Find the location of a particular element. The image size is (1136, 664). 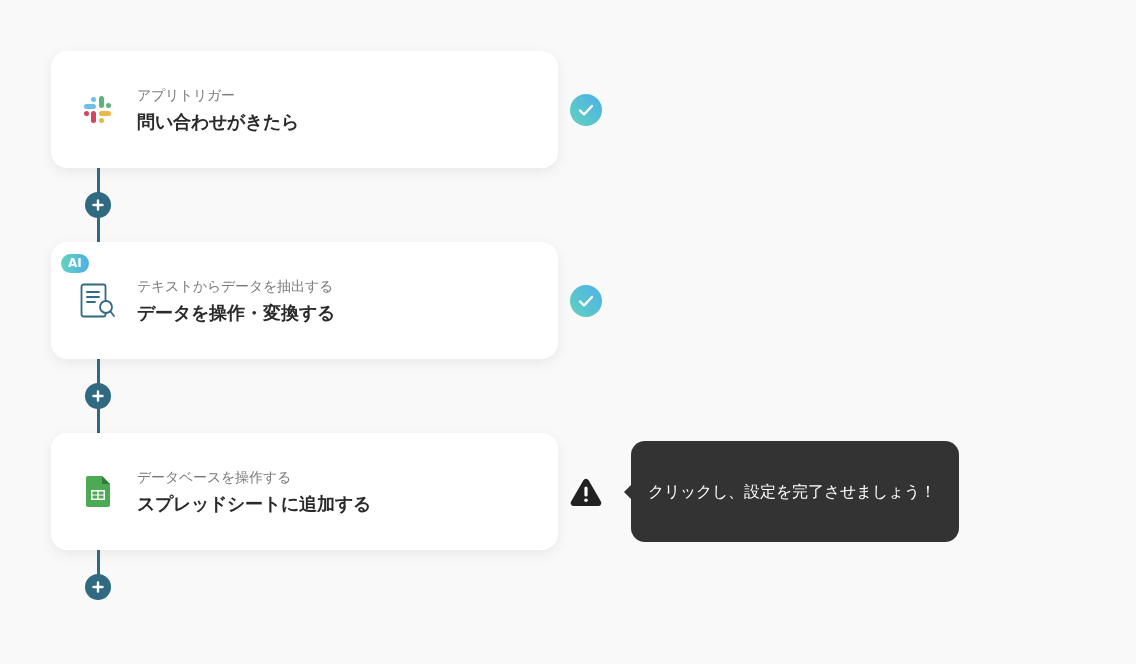

slack-logo-icon is located at coordinates (98, 109).